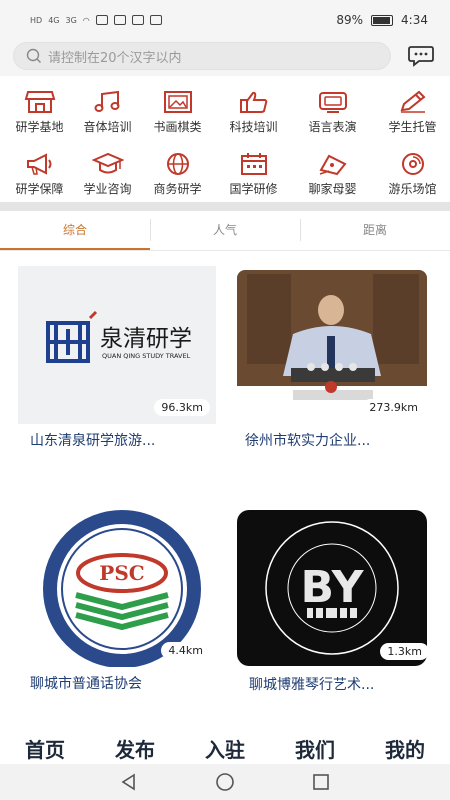 The width and height of the screenshot is (450, 800). Describe the element at coordinates (393, 407) in the screenshot. I see `distance-badge: 273.9km` at that location.